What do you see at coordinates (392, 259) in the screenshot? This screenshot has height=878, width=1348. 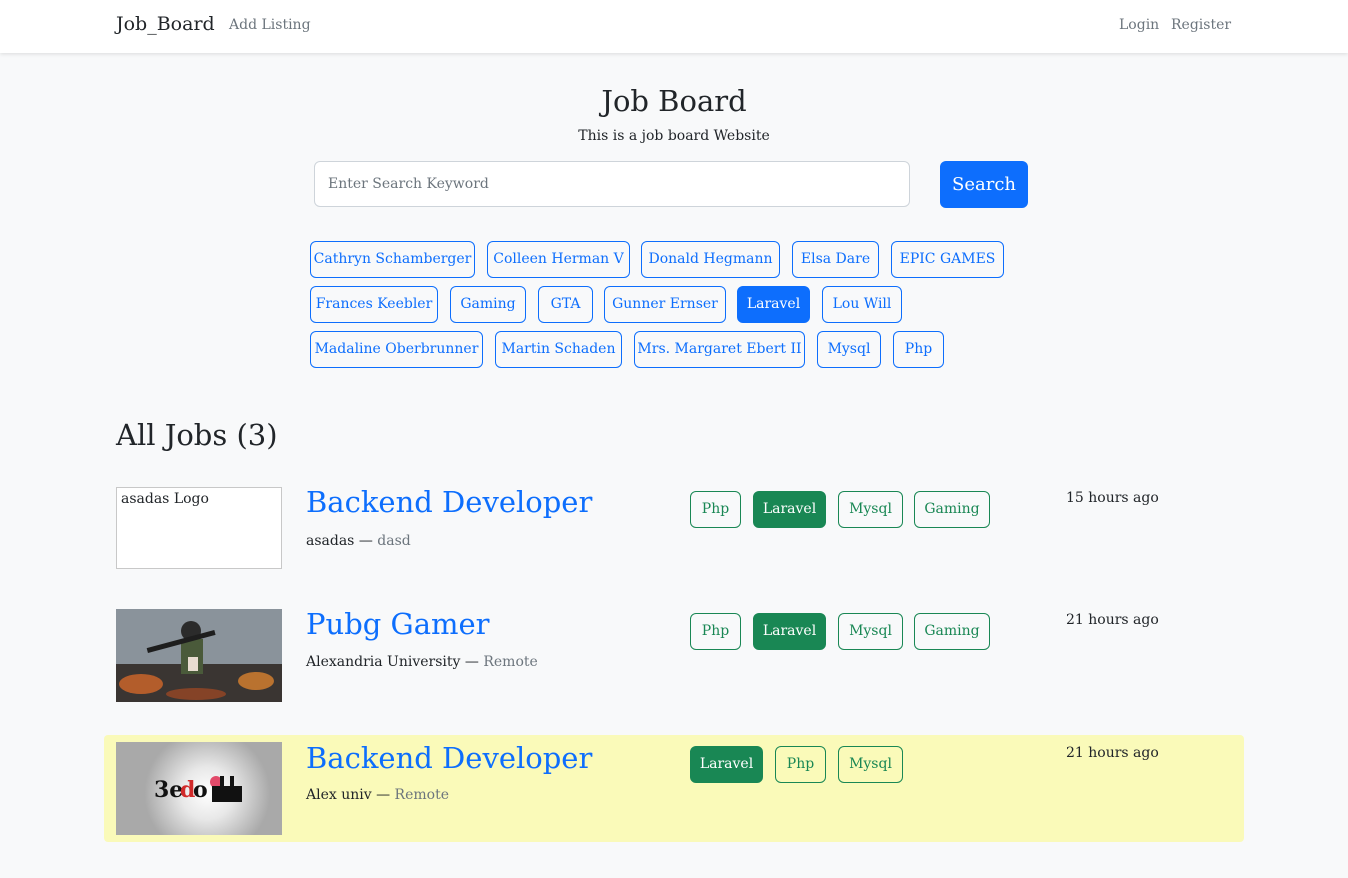 I see `tag-button: Cathryn Schamberger` at bounding box center [392, 259].